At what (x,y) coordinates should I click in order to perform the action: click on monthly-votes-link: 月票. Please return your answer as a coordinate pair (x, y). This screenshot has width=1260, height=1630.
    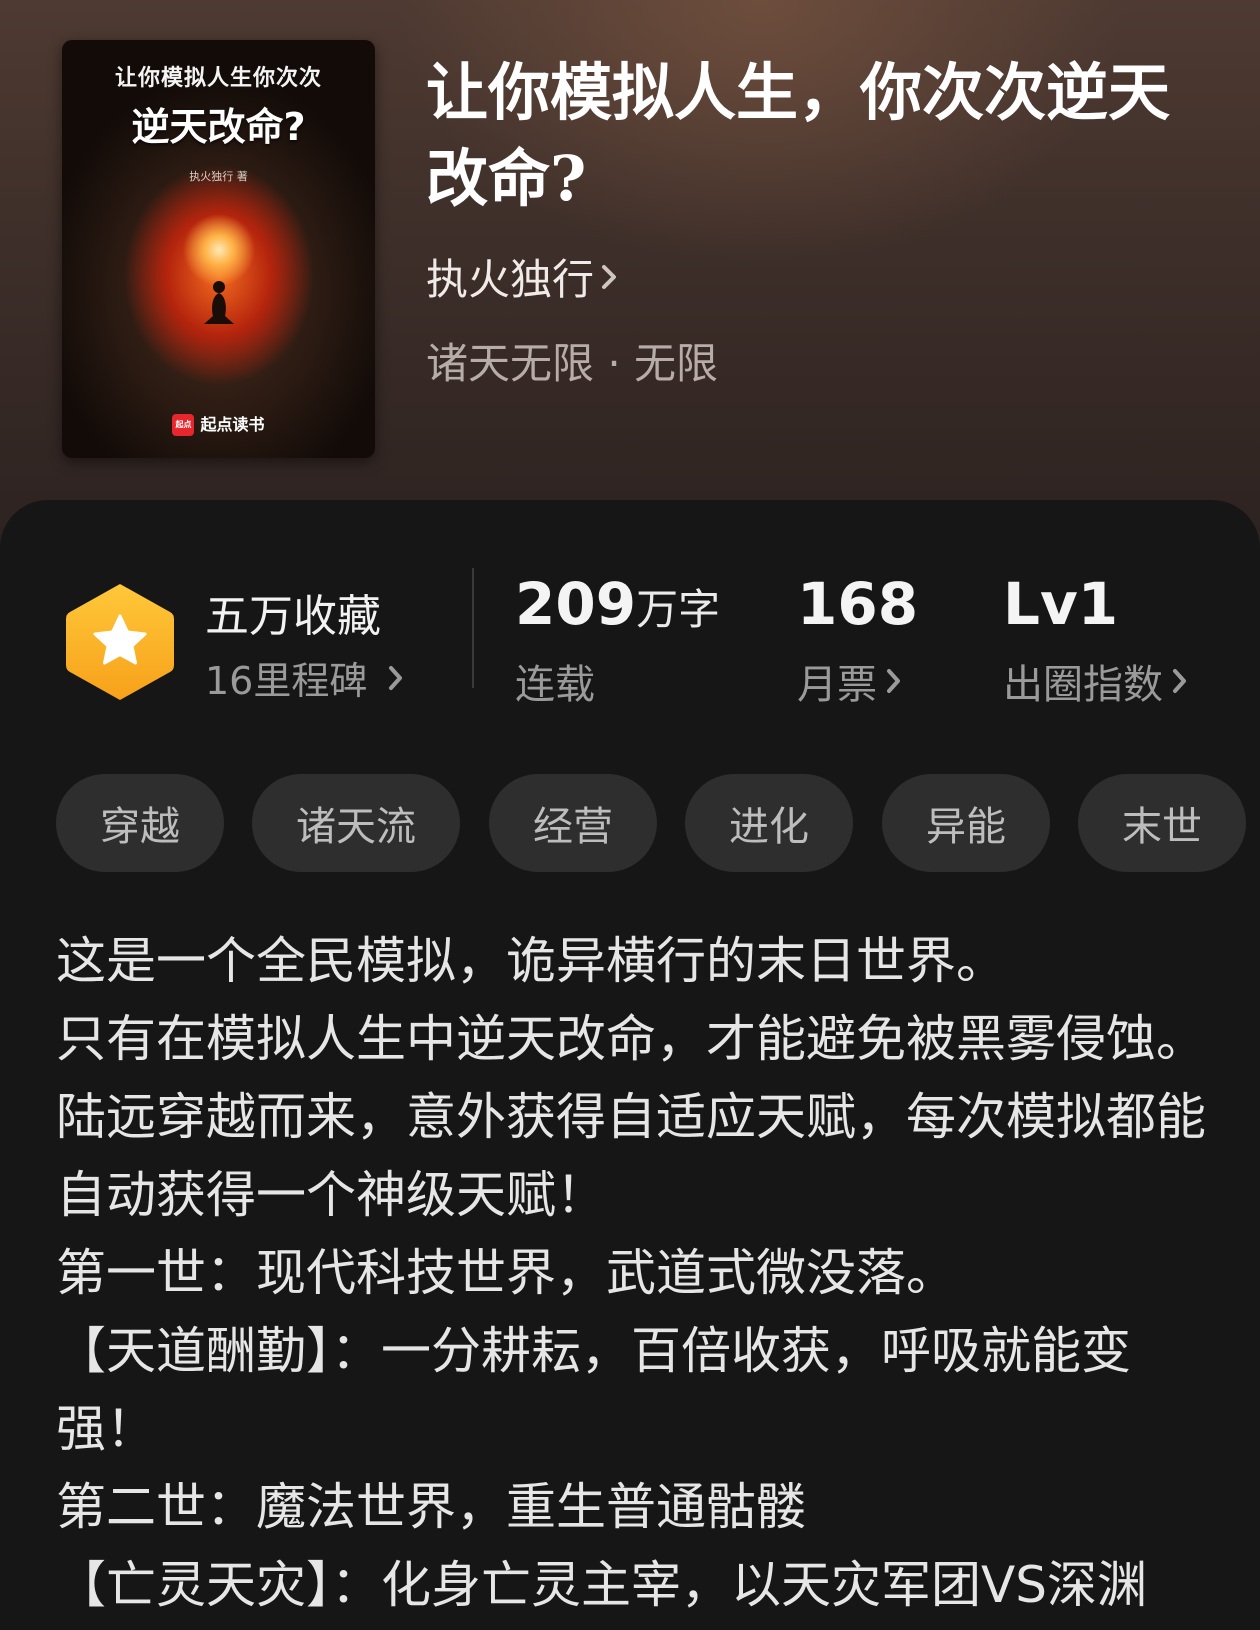
    Looking at the image, I should click on (854, 681).